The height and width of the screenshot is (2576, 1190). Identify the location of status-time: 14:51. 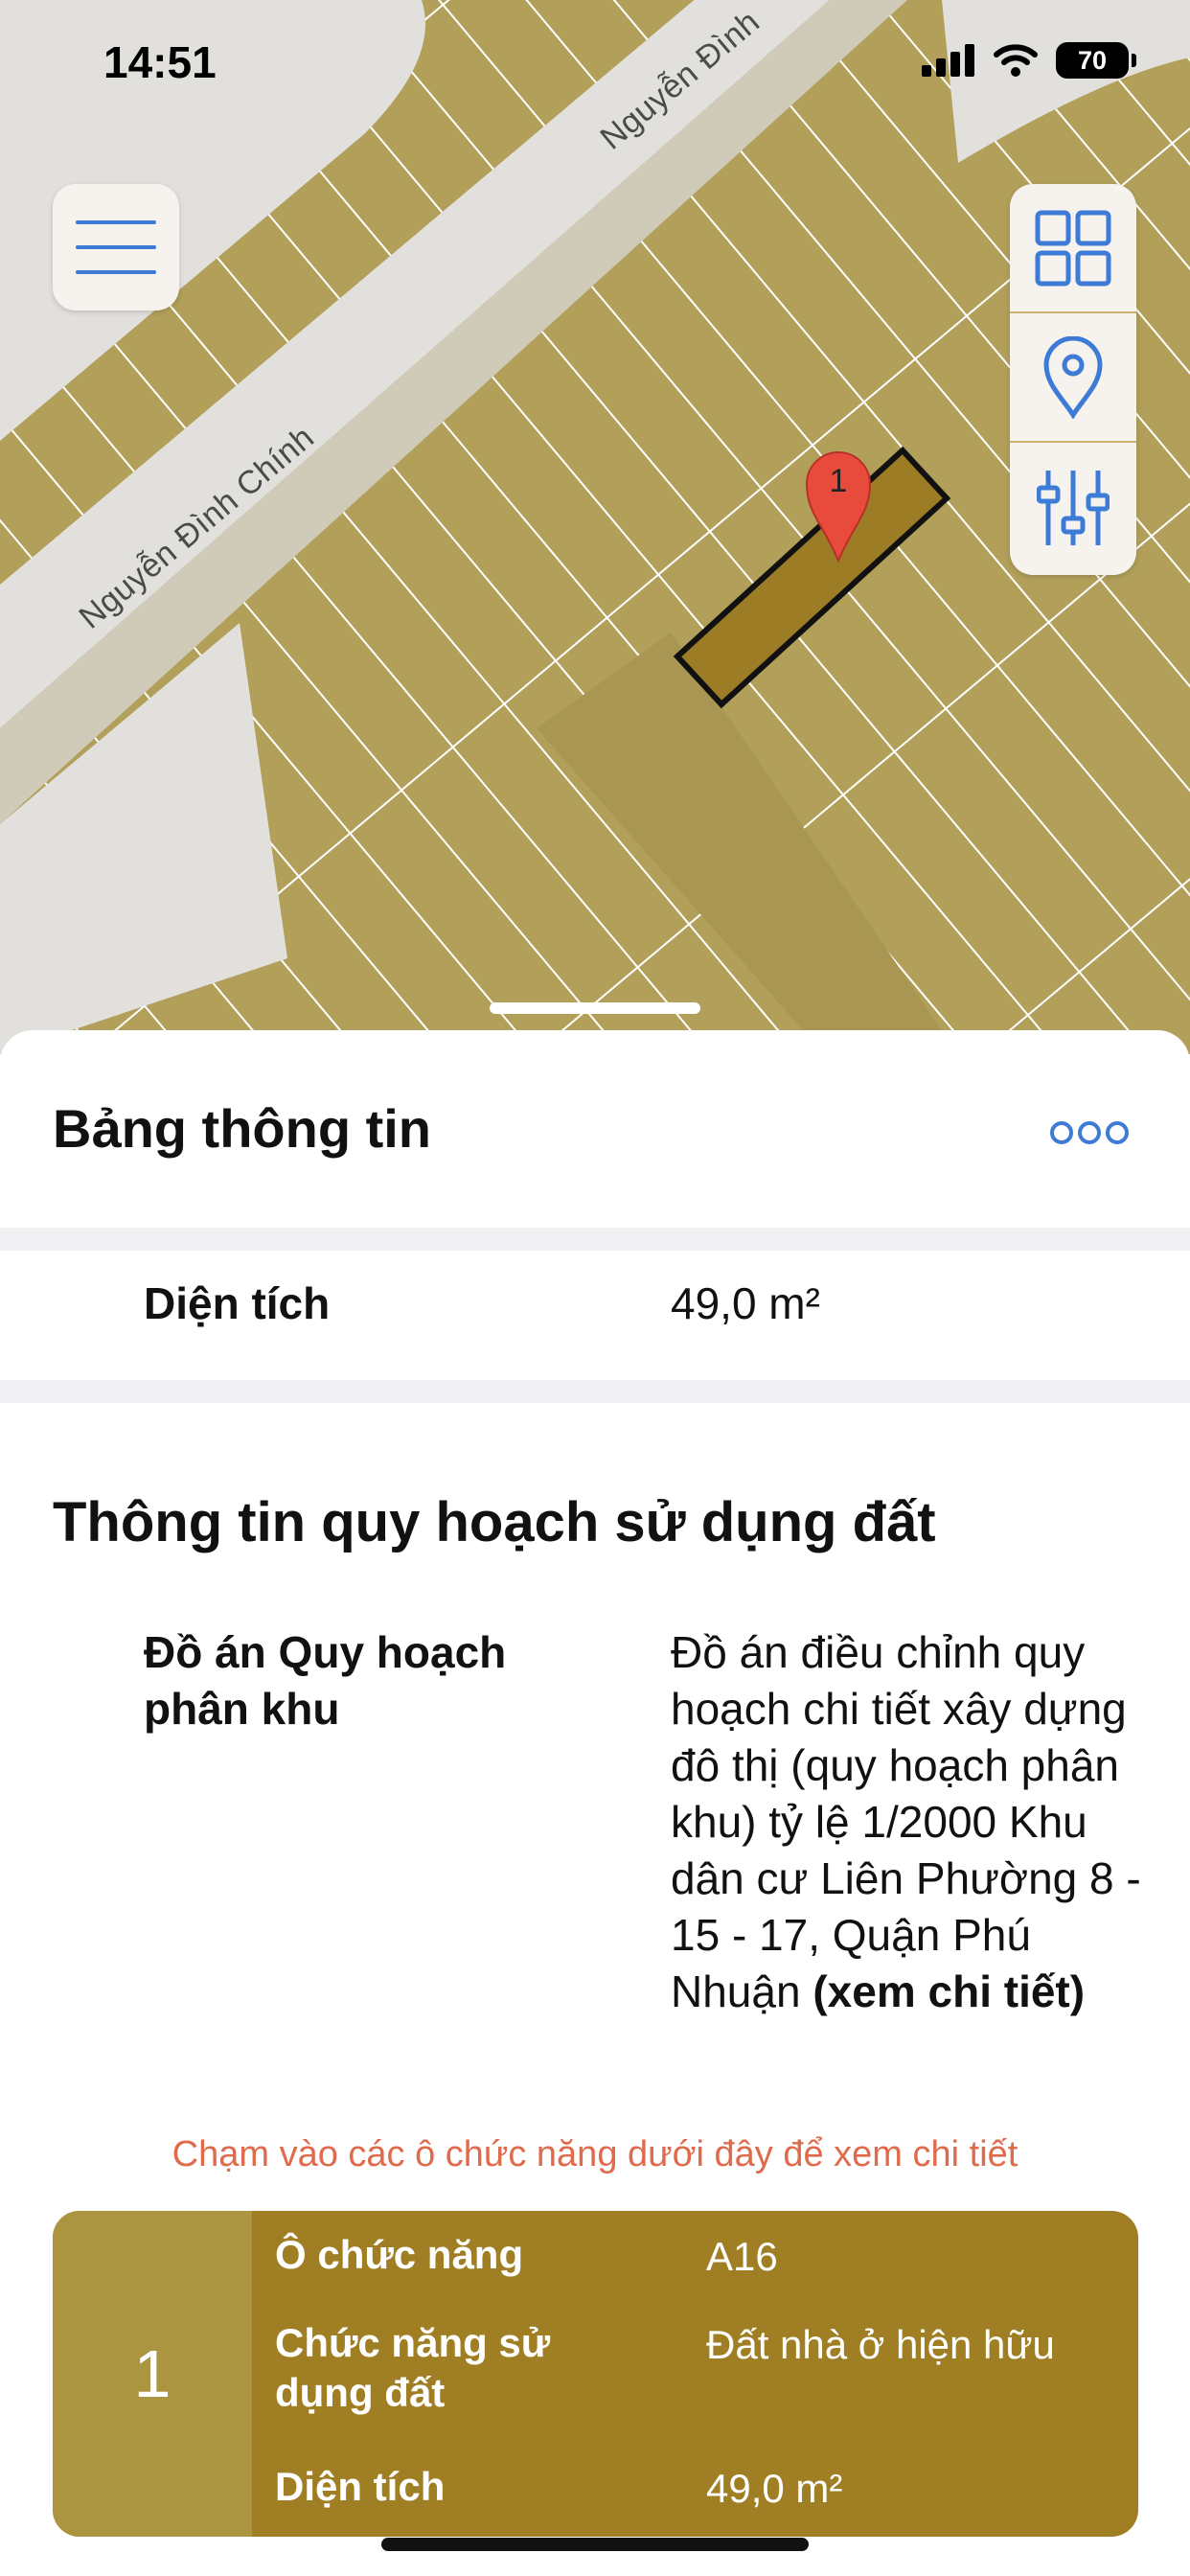
(160, 62).